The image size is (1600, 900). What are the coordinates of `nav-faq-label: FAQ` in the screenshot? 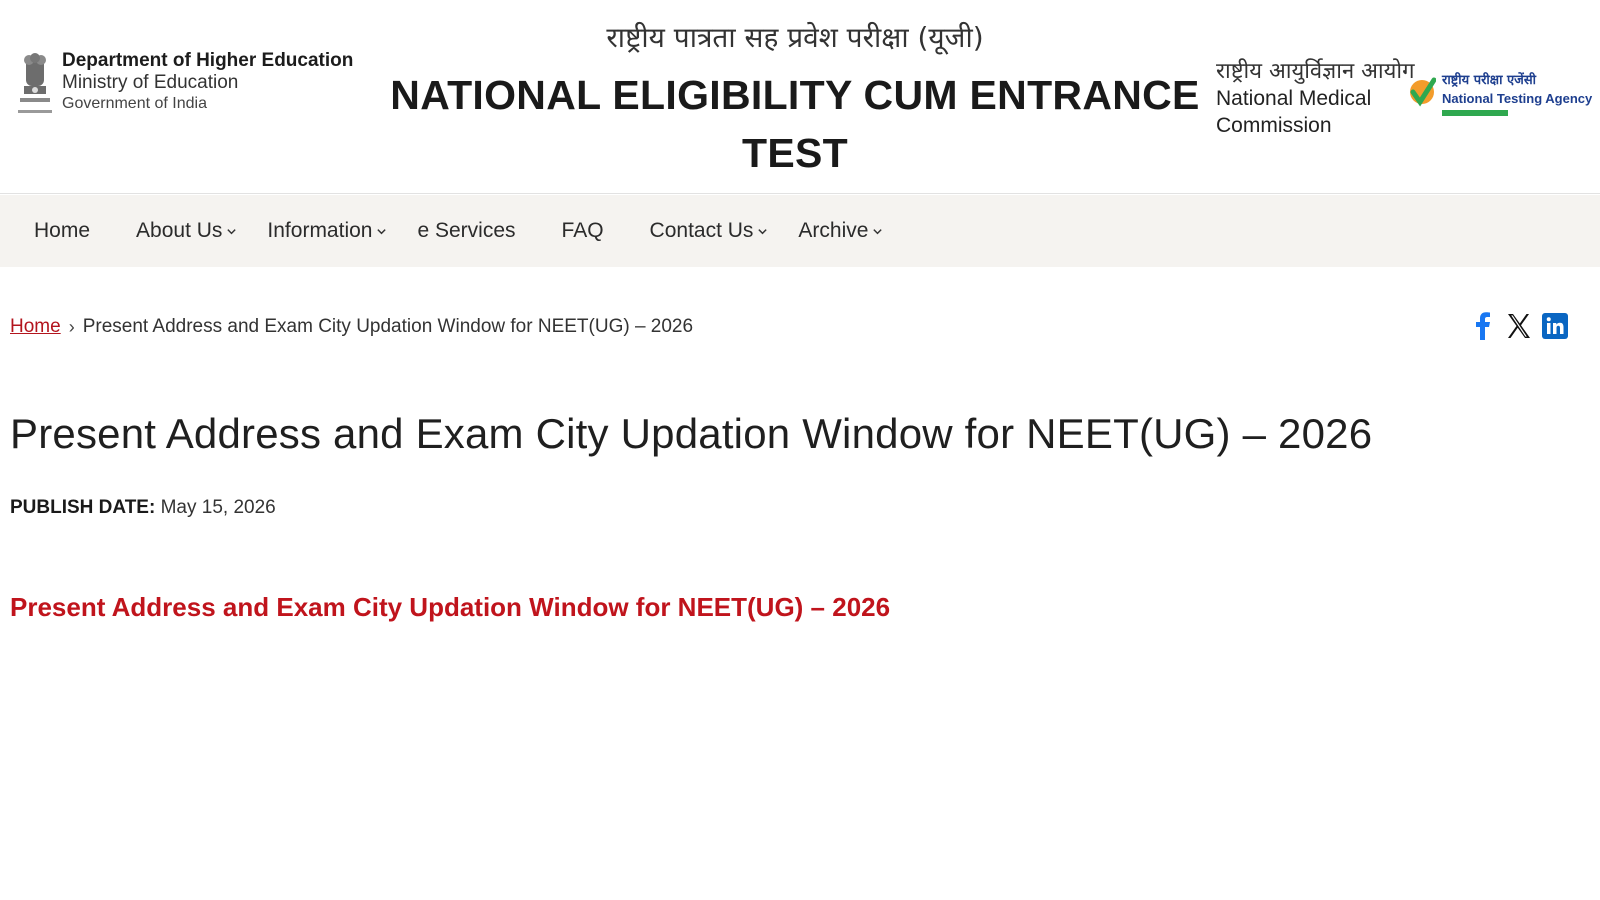 It's located at (582, 230).